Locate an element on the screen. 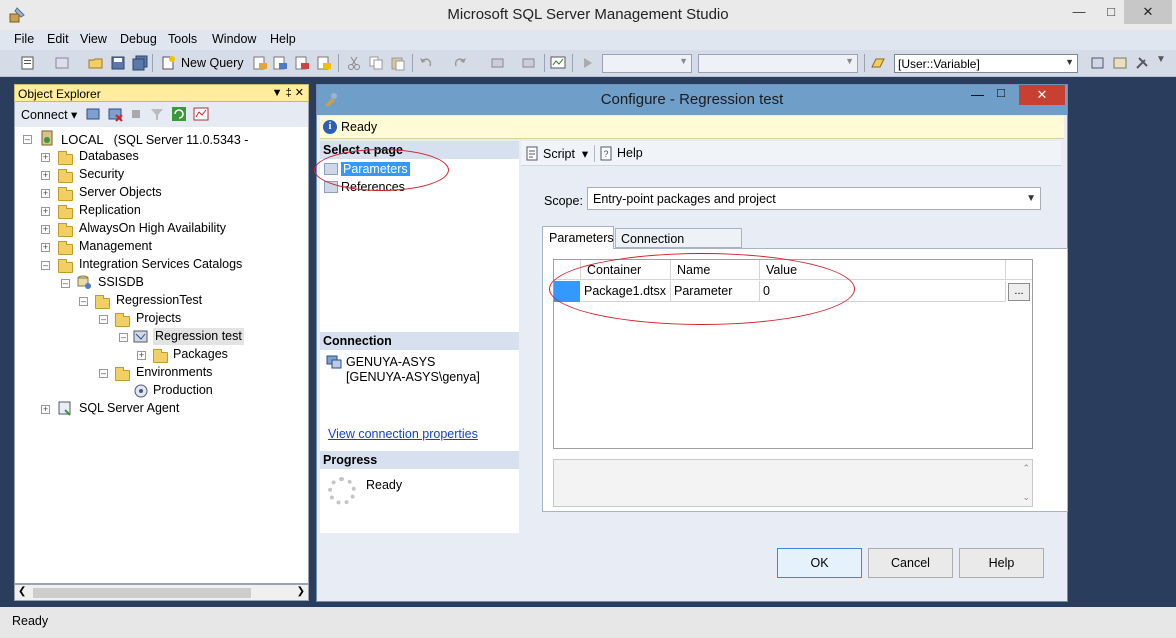 The height and width of the screenshot is (638, 1176). tree-node-management: Management is located at coordinates (115, 246).